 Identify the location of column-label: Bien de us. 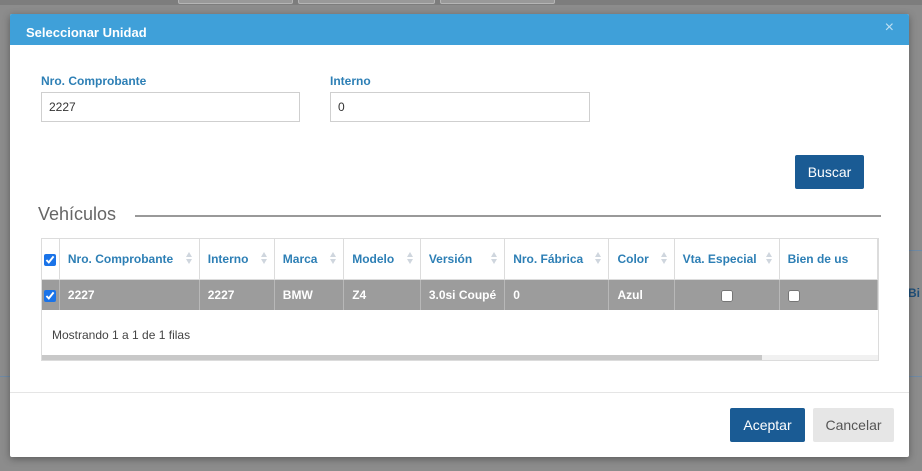
(818, 258).